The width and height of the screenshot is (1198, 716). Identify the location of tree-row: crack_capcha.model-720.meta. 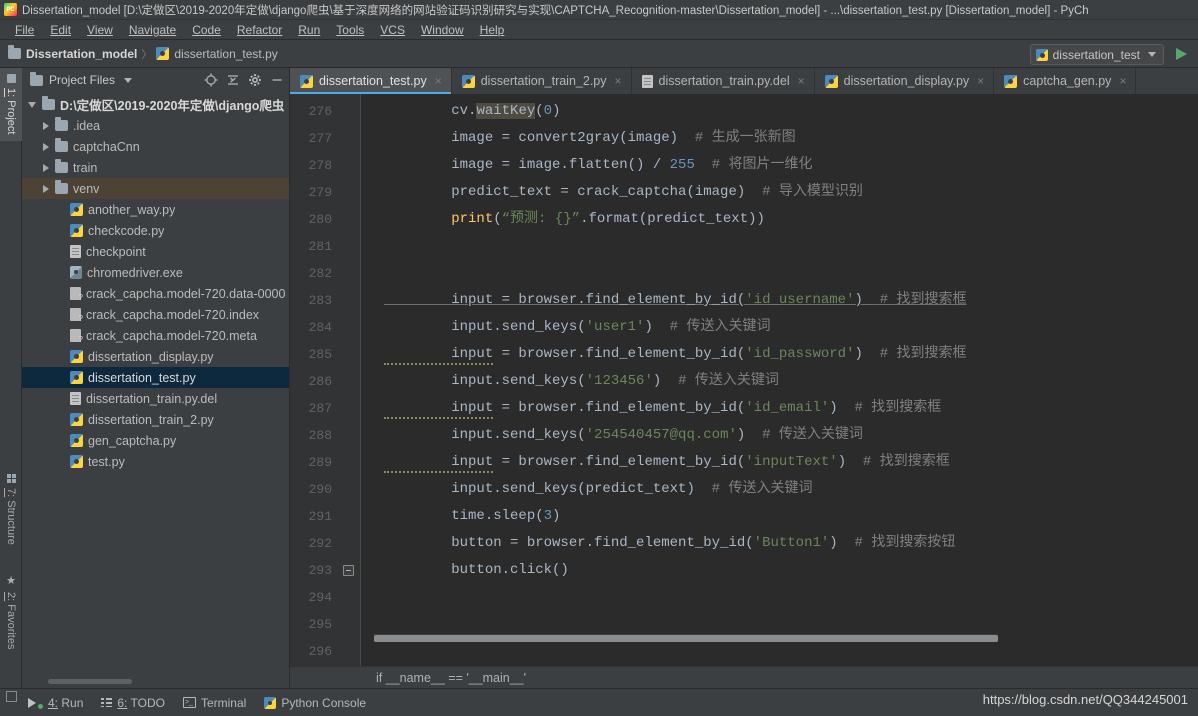
(155, 335).